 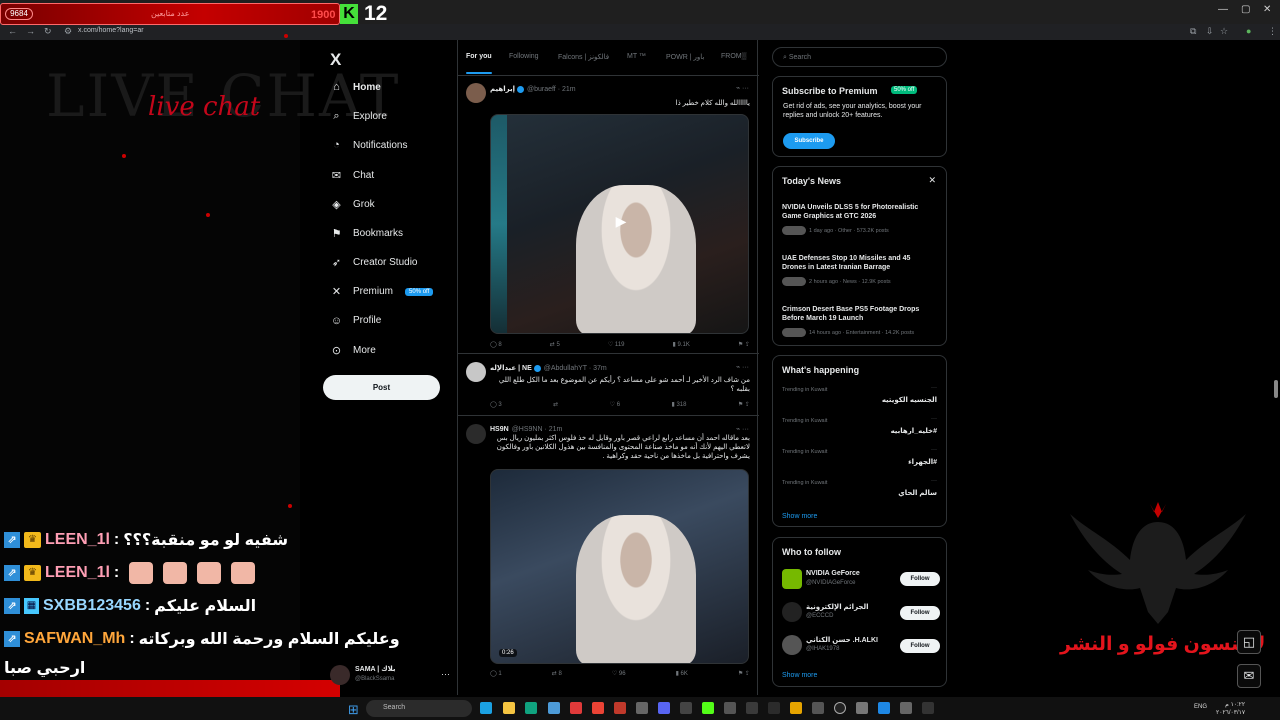 I want to click on url-field: x.com/home?lang=ar, so click(x=111, y=30).